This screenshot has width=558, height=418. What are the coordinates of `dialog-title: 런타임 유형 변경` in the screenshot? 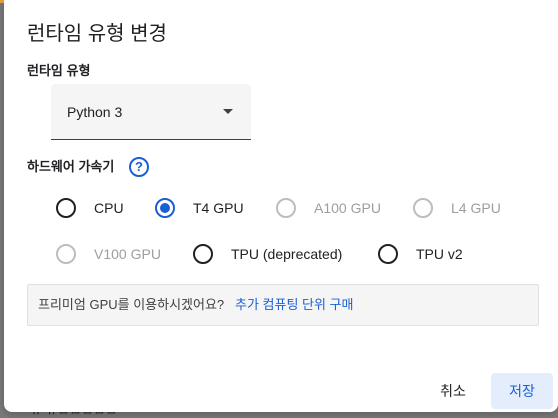 It's located at (97, 34).